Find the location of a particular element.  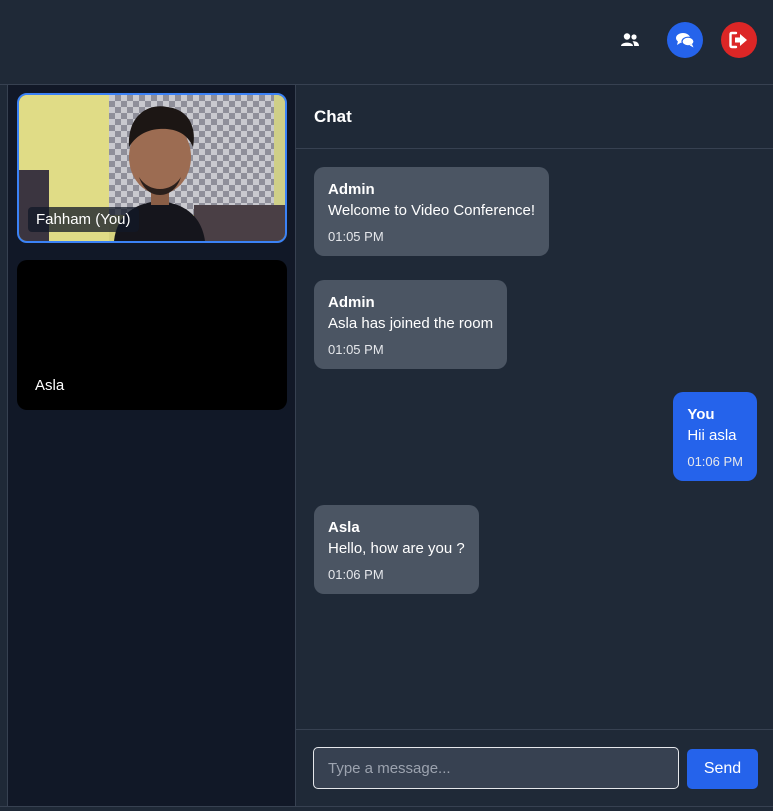

participant-name-self: Fahham (You) is located at coordinates (83, 219).